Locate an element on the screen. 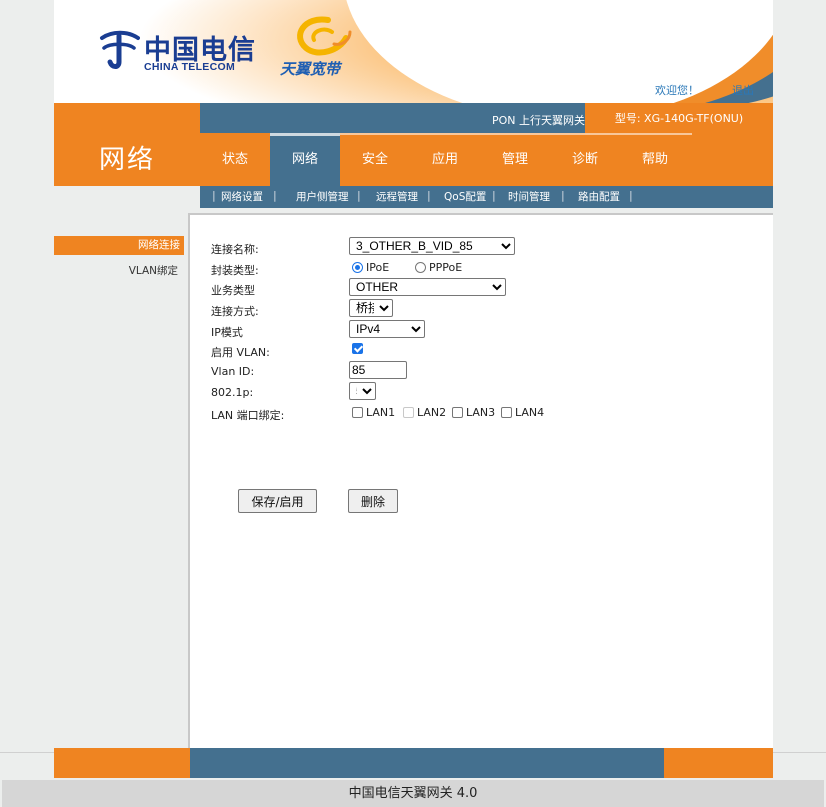 This screenshot has width=826, height=807. vlan-id-input is located at coordinates (378, 370).